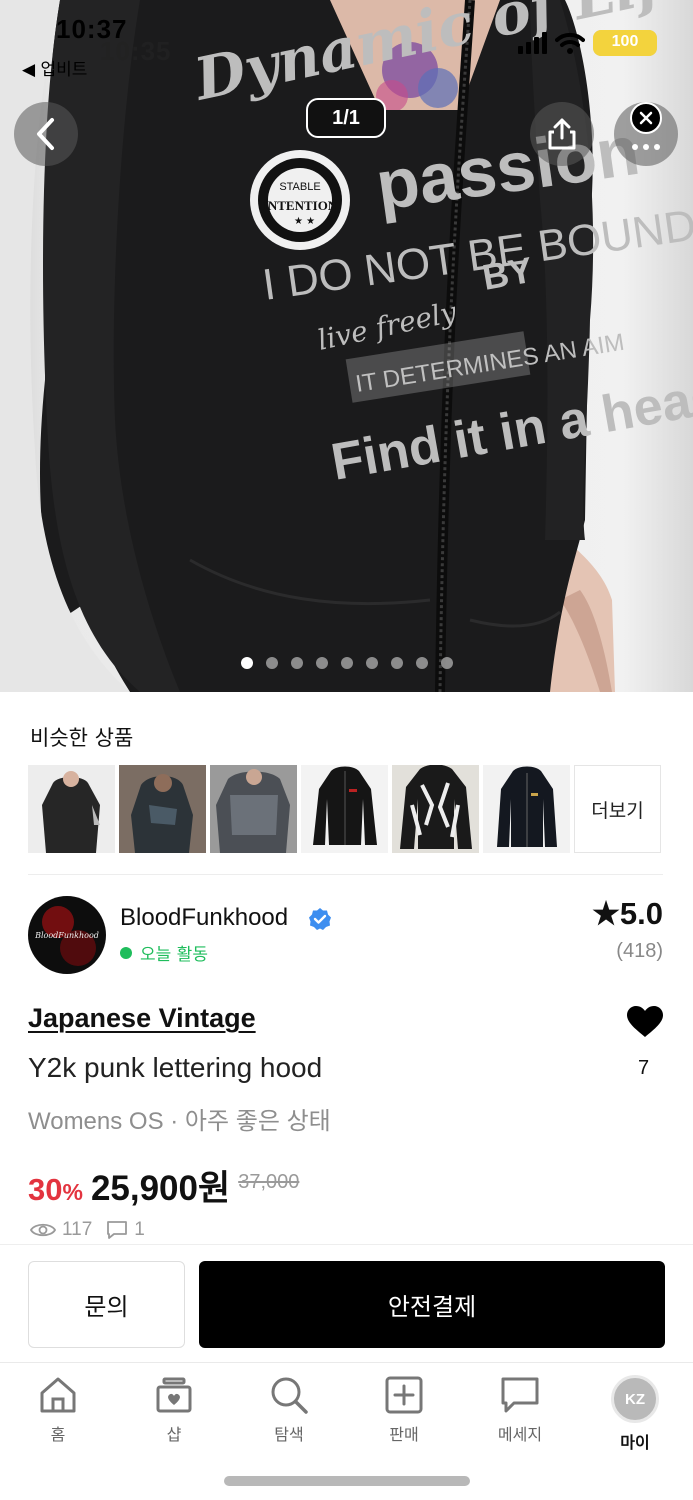 This screenshot has width=693, height=1500. Describe the element at coordinates (404, 1434) in the screenshot. I see `tab-label: 판매` at that location.